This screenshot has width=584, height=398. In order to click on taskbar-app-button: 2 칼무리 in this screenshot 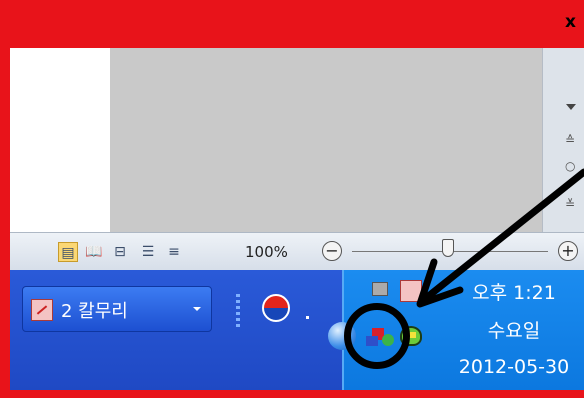, I will do `click(117, 309)`.